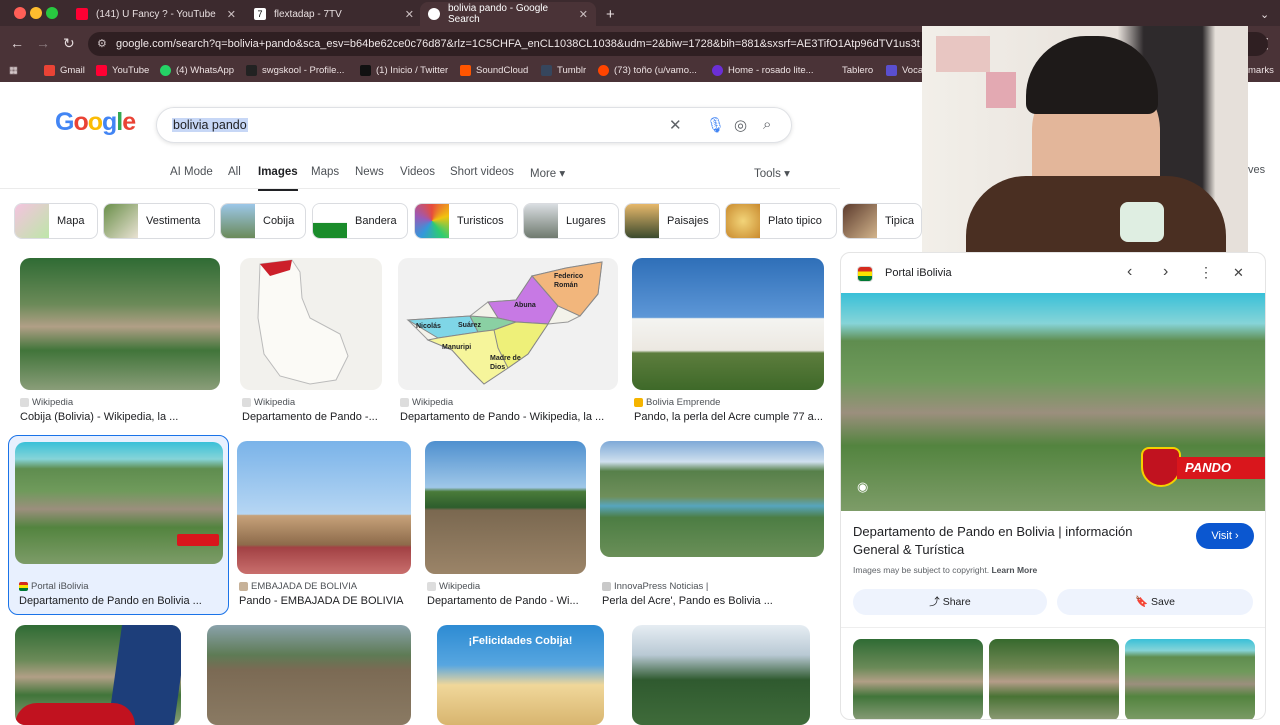 This screenshot has width=1280, height=725. What do you see at coordinates (672, 221) in the screenshot?
I see `chip-paisajes: Paisajes` at bounding box center [672, 221].